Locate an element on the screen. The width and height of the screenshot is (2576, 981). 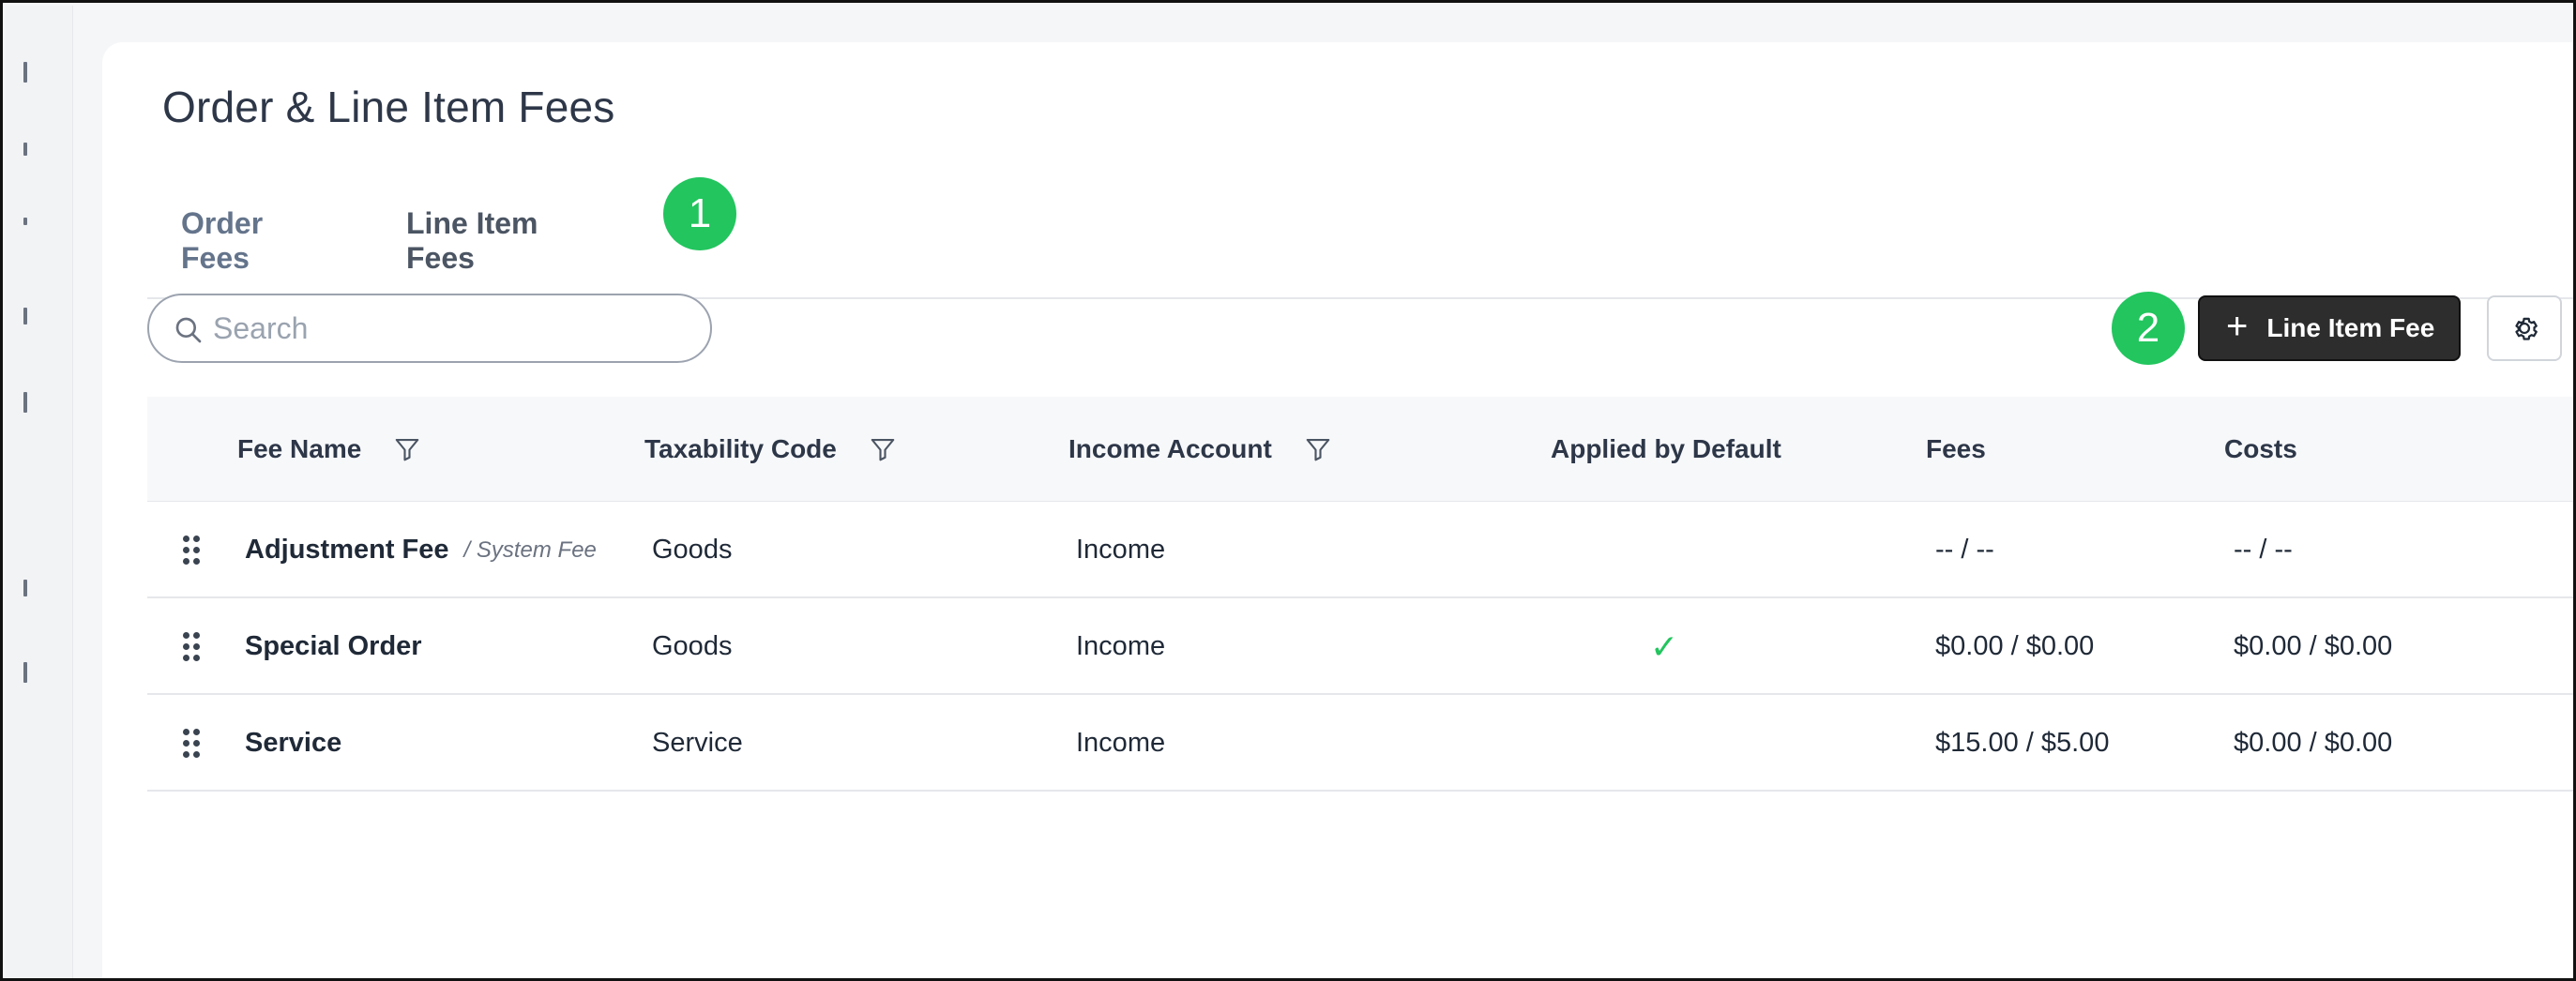
header-fee-name: Fee Name is located at coordinates (329, 449).